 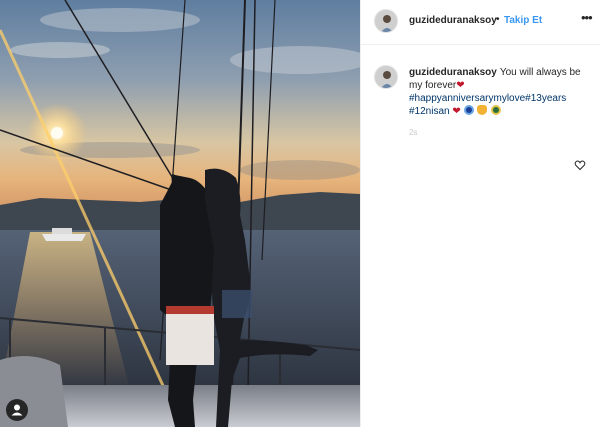 I want to click on follow-button: Takip Et, so click(x=523, y=20).